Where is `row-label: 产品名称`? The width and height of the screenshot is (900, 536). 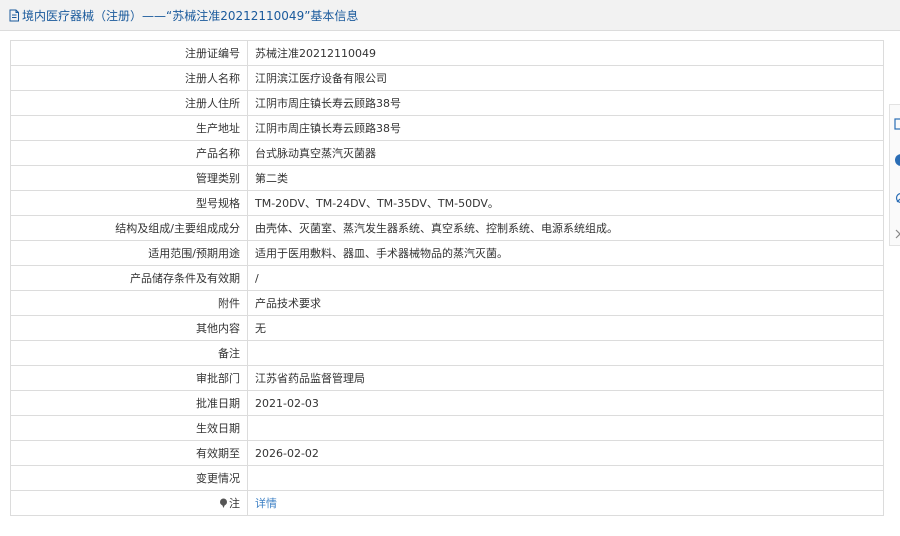
row-label: 产品名称 is located at coordinates (129, 153).